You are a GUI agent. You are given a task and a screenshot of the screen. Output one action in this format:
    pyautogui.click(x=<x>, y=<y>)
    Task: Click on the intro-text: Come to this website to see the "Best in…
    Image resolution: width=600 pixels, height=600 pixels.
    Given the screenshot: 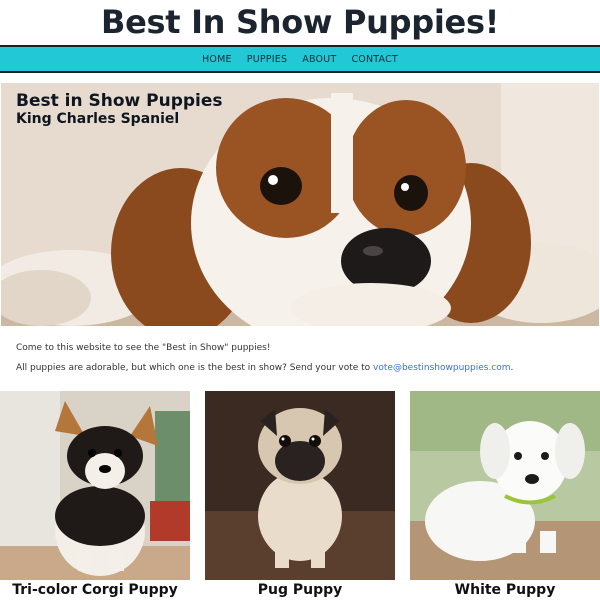 What is the action you would take?
    pyautogui.click(x=143, y=348)
    